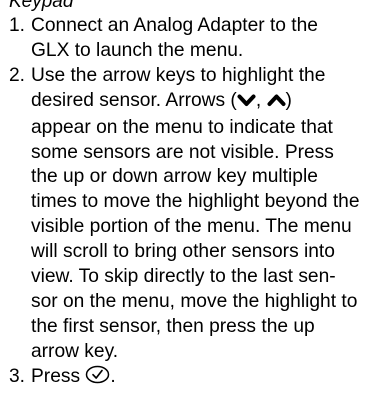 This screenshot has width=392, height=402. Describe the element at coordinates (276, 103) in the screenshot. I see `chevron-up-icon` at that location.